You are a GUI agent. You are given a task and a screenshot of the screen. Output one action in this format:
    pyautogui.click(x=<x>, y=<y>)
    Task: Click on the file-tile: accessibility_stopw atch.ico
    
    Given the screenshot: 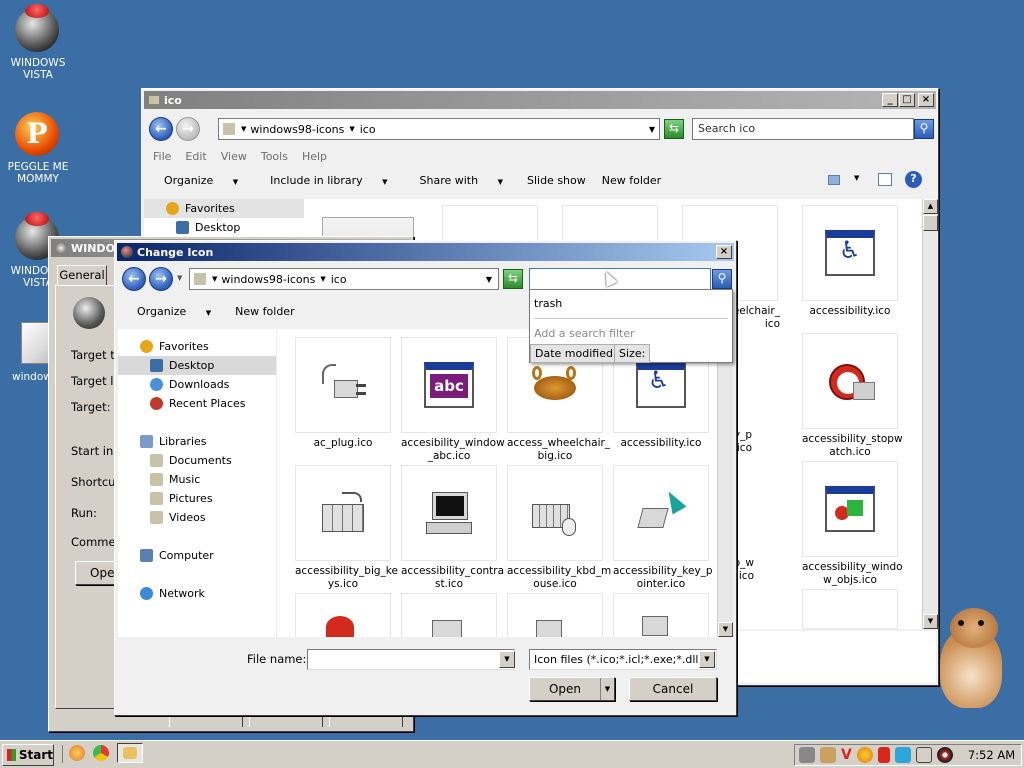 What is the action you would take?
    pyautogui.click(x=852, y=395)
    